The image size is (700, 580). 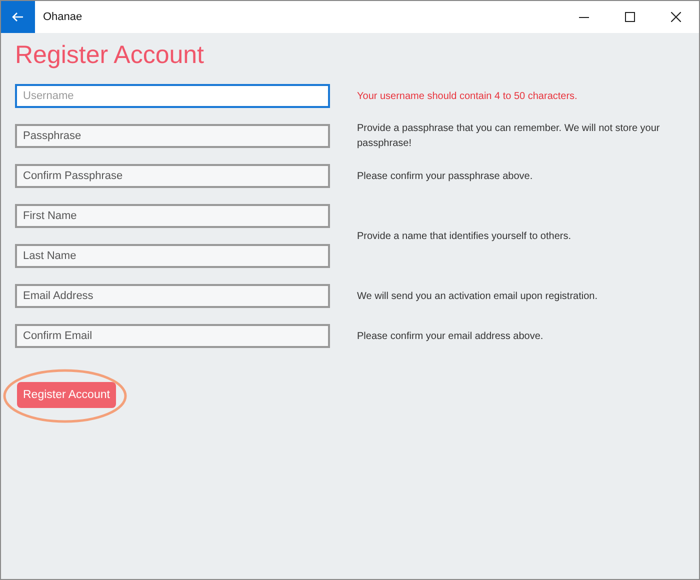 What do you see at coordinates (172, 96) in the screenshot?
I see `input-field: Username` at bounding box center [172, 96].